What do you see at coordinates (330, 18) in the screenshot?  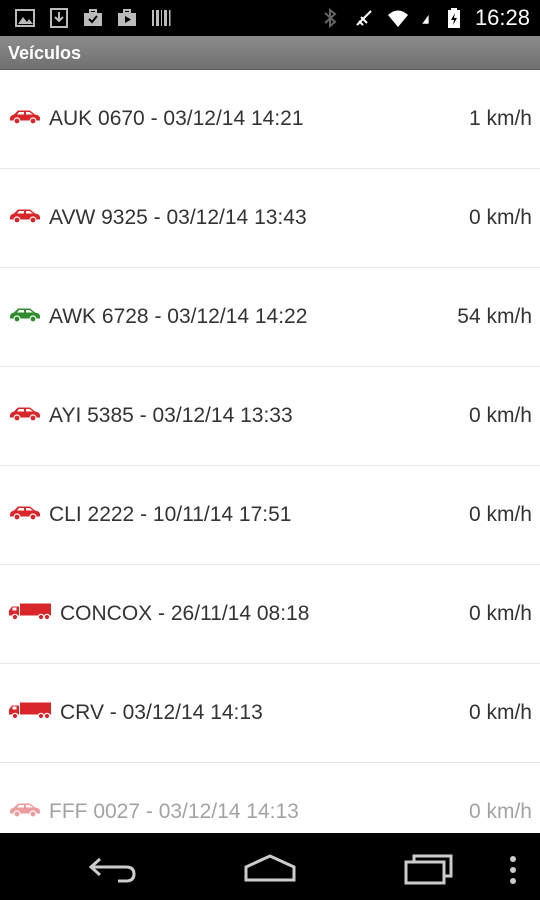 I see `bluetooth-icon` at bounding box center [330, 18].